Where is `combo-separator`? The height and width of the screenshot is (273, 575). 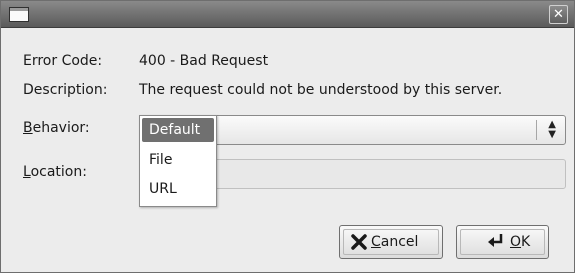 combo-separator is located at coordinates (536, 130).